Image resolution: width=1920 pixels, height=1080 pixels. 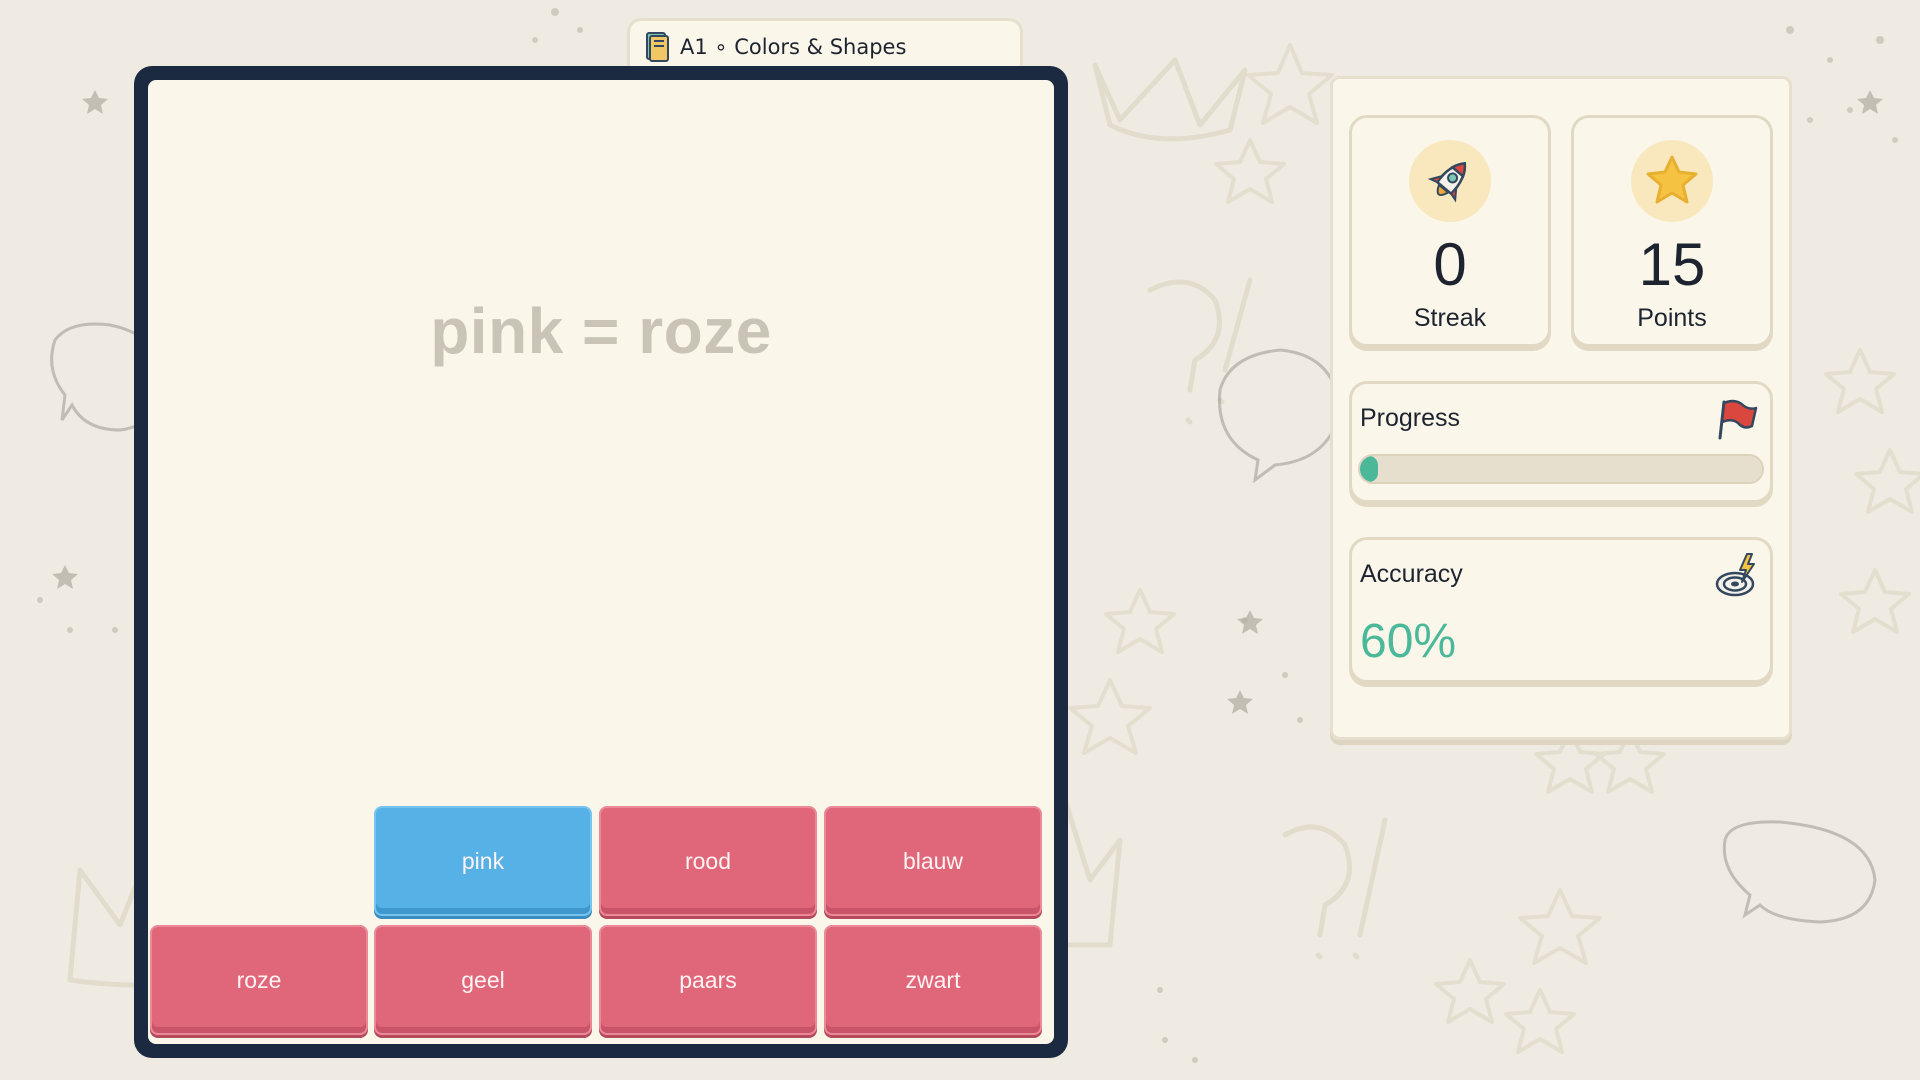 What do you see at coordinates (1369, 469) in the screenshot?
I see `progress-bar-fill` at bounding box center [1369, 469].